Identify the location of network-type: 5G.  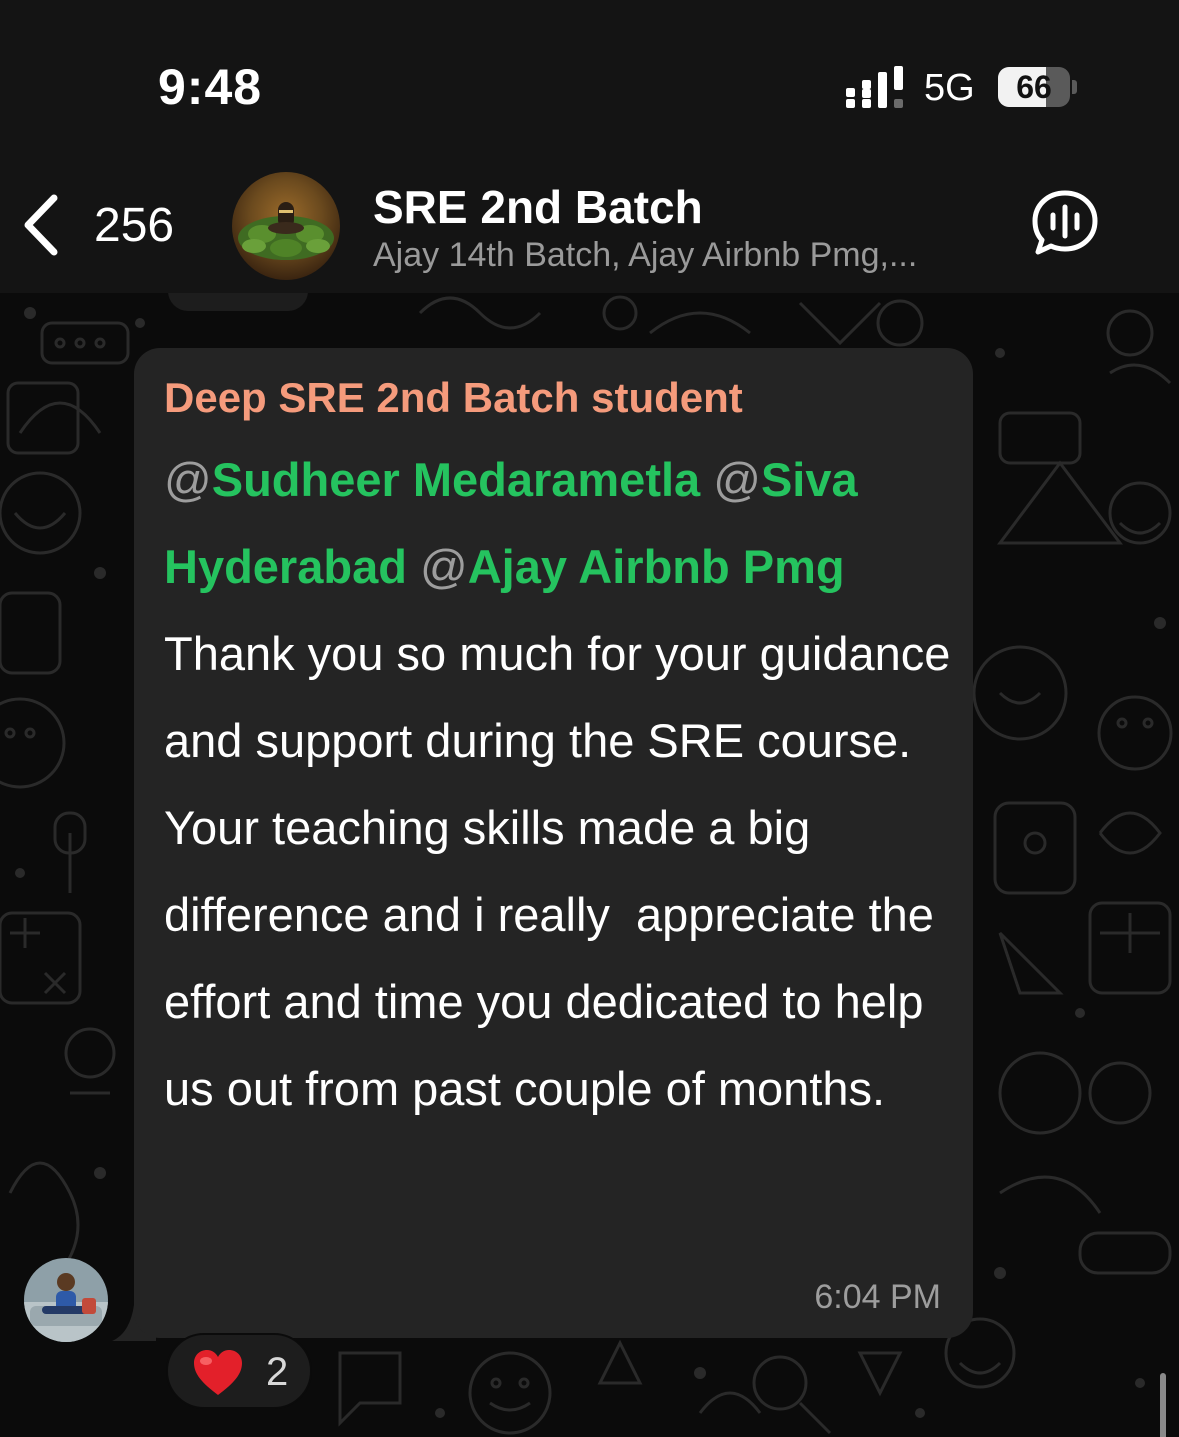
(949, 88).